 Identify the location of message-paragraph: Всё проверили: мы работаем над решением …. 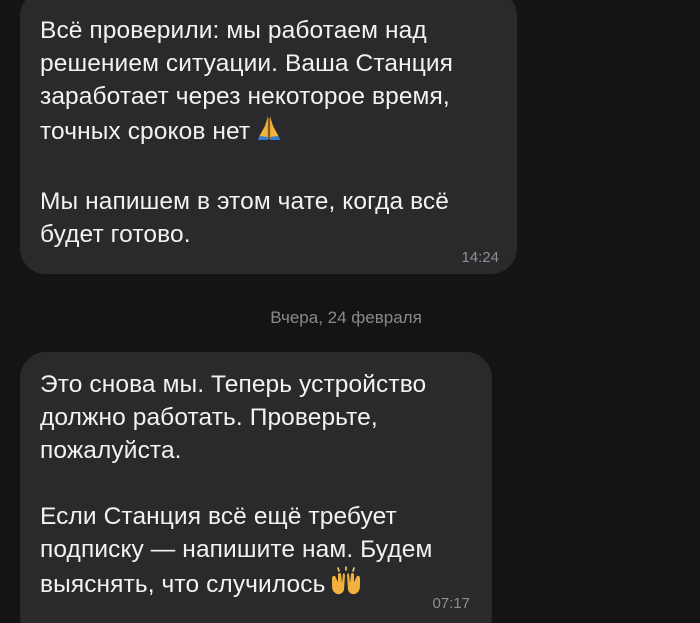
(267, 83).